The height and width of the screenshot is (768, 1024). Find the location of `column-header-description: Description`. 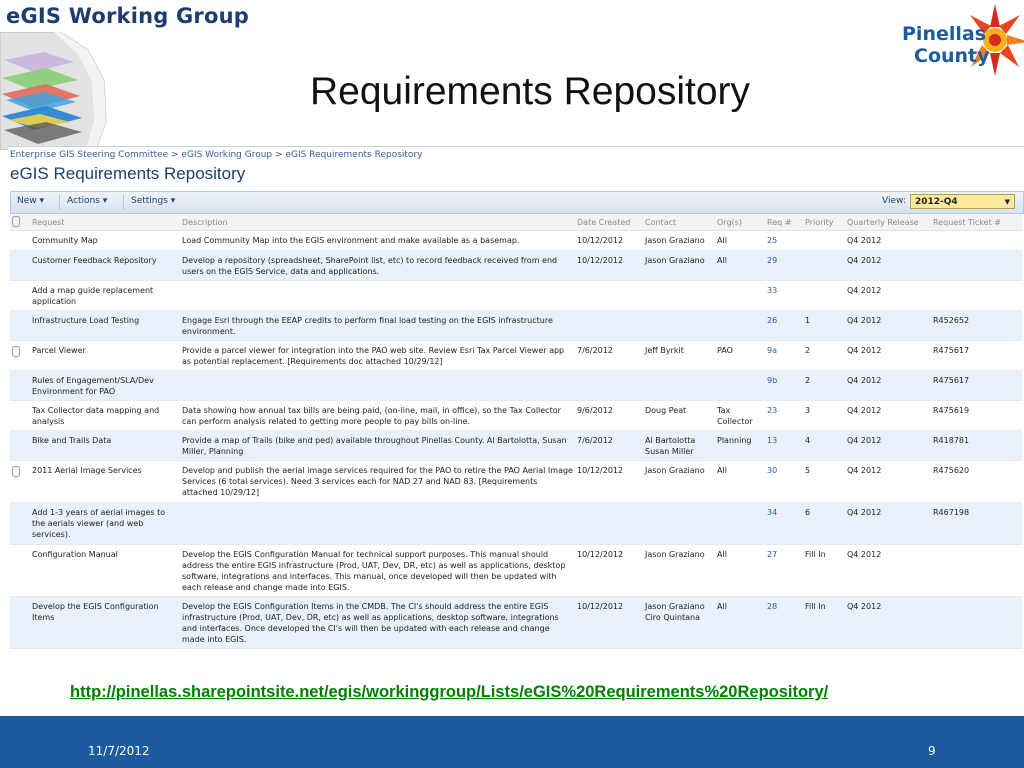

column-header-description: Description is located at coordinates (377, 222).